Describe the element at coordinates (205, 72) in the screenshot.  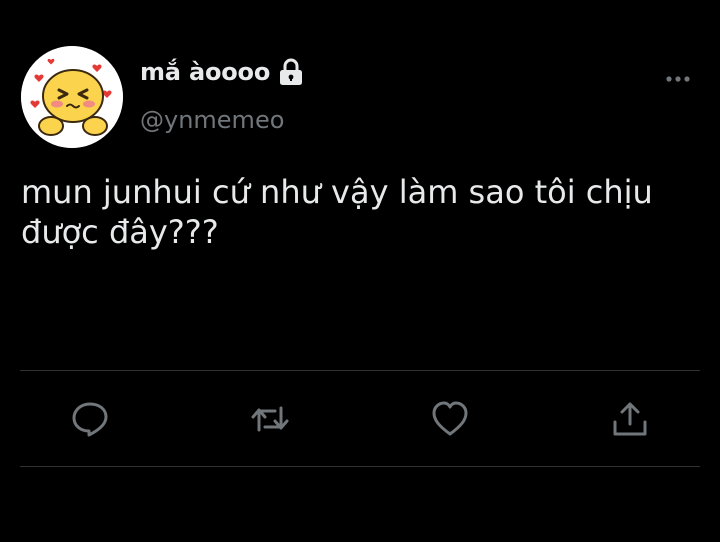
I see `display-name: mắ àoooo` at that location.